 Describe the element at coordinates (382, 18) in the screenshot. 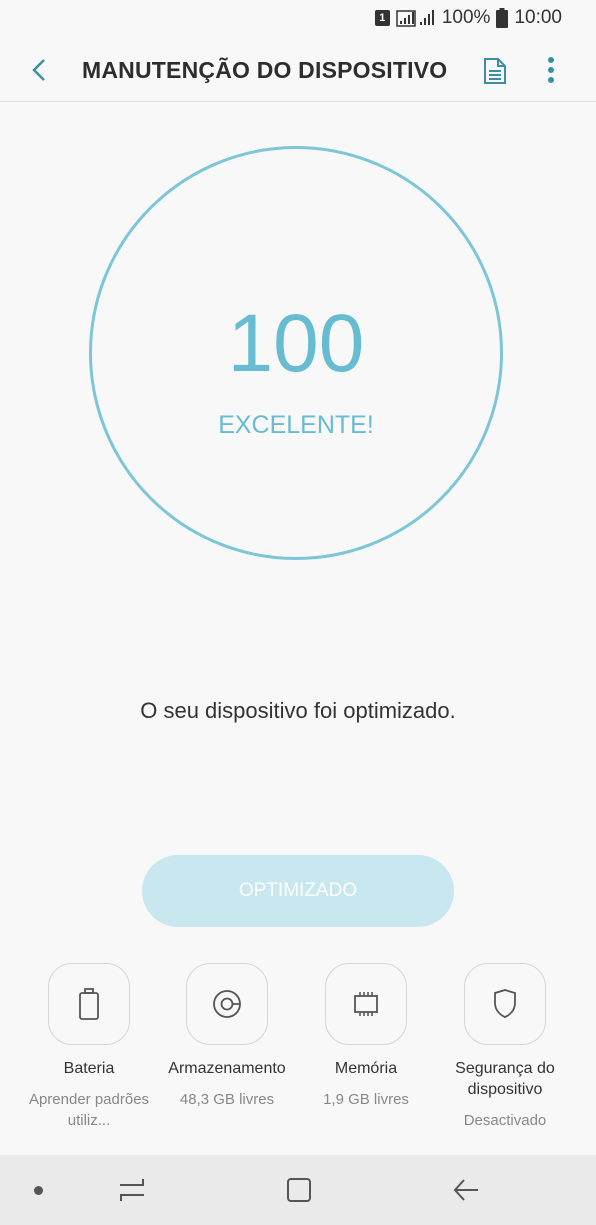

I see `sim-indicator: 1` at that location.